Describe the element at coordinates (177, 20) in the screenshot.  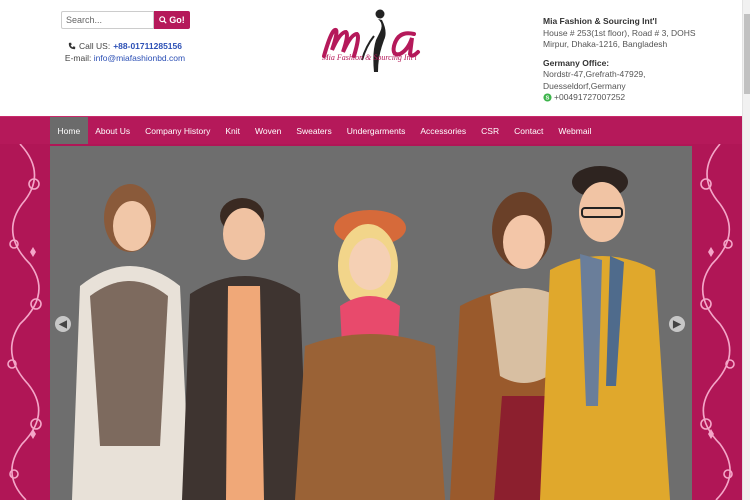
I see `search-go-label: Go!` at that location.